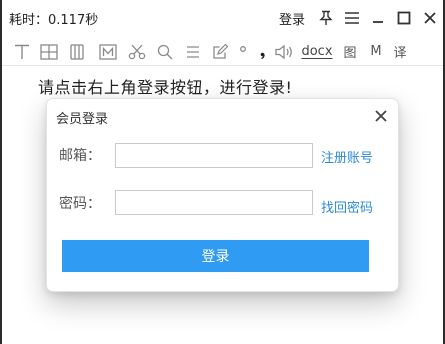 The width and height of the screenshot is (445, 344). What do you see at coordinates (400, 52) in the screenshot?
I see `translate-button: 译` at bounding box center [400, 52].